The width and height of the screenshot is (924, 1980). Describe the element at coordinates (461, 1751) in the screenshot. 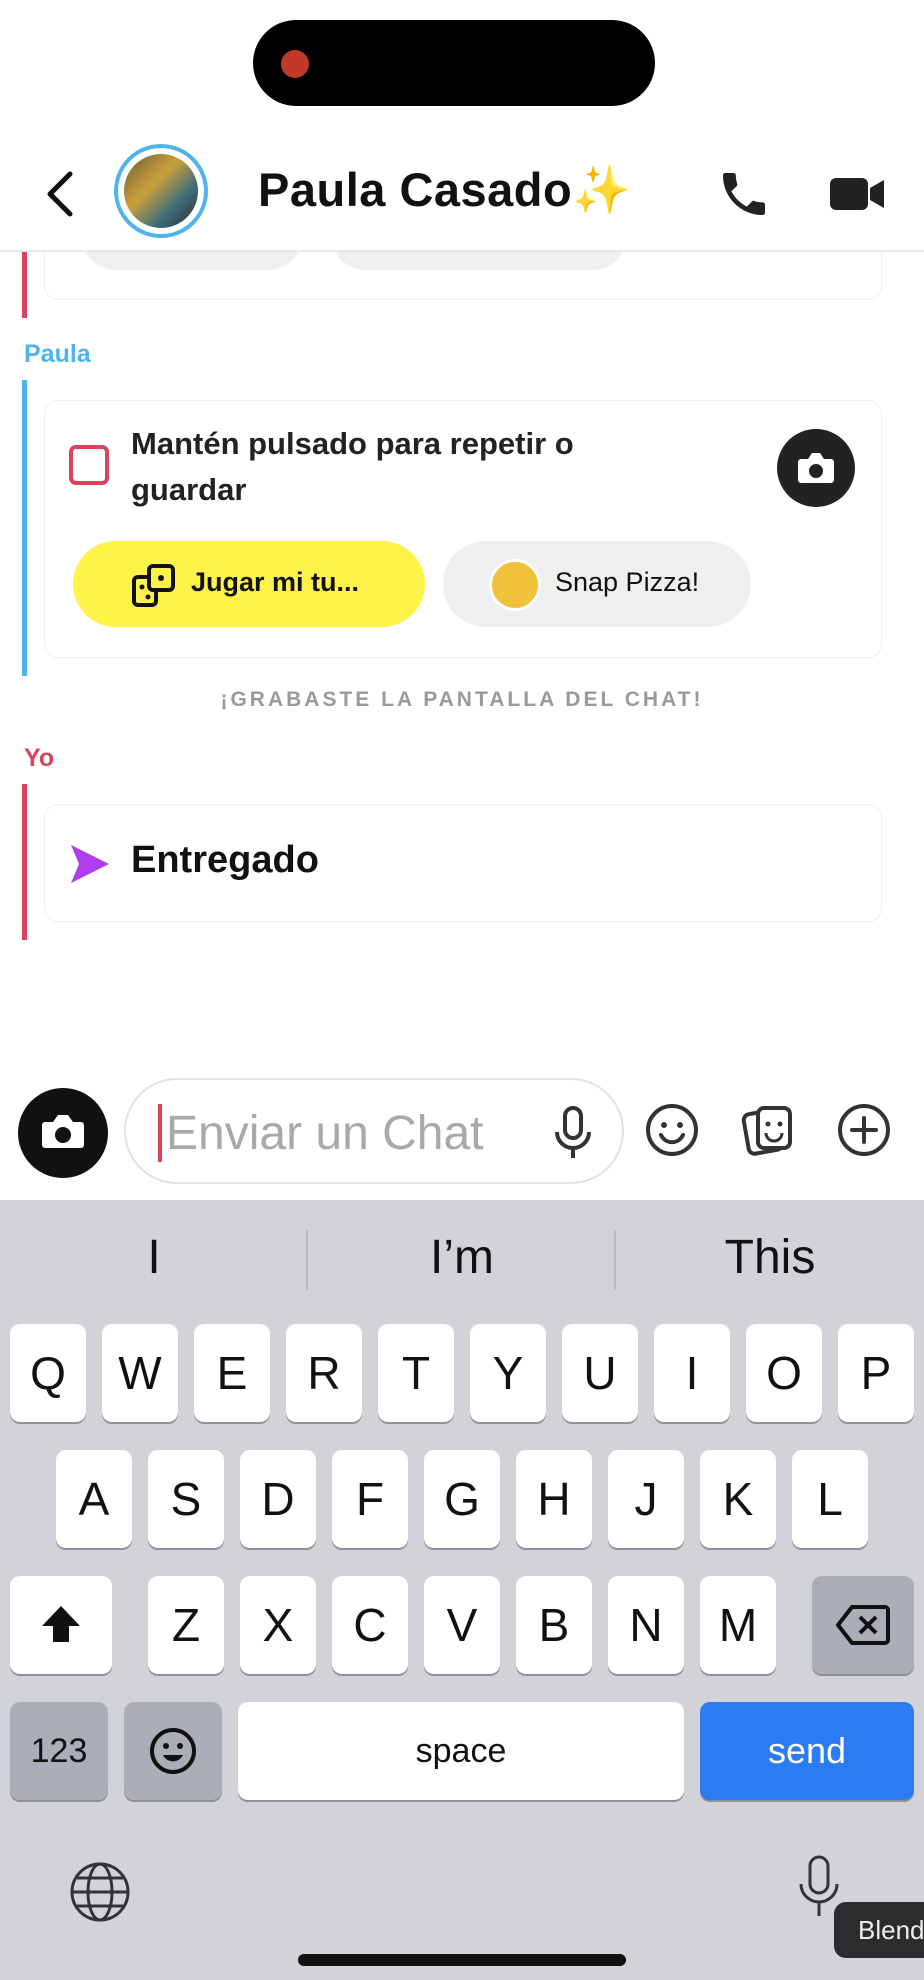

I see `space-key: space` at that location.